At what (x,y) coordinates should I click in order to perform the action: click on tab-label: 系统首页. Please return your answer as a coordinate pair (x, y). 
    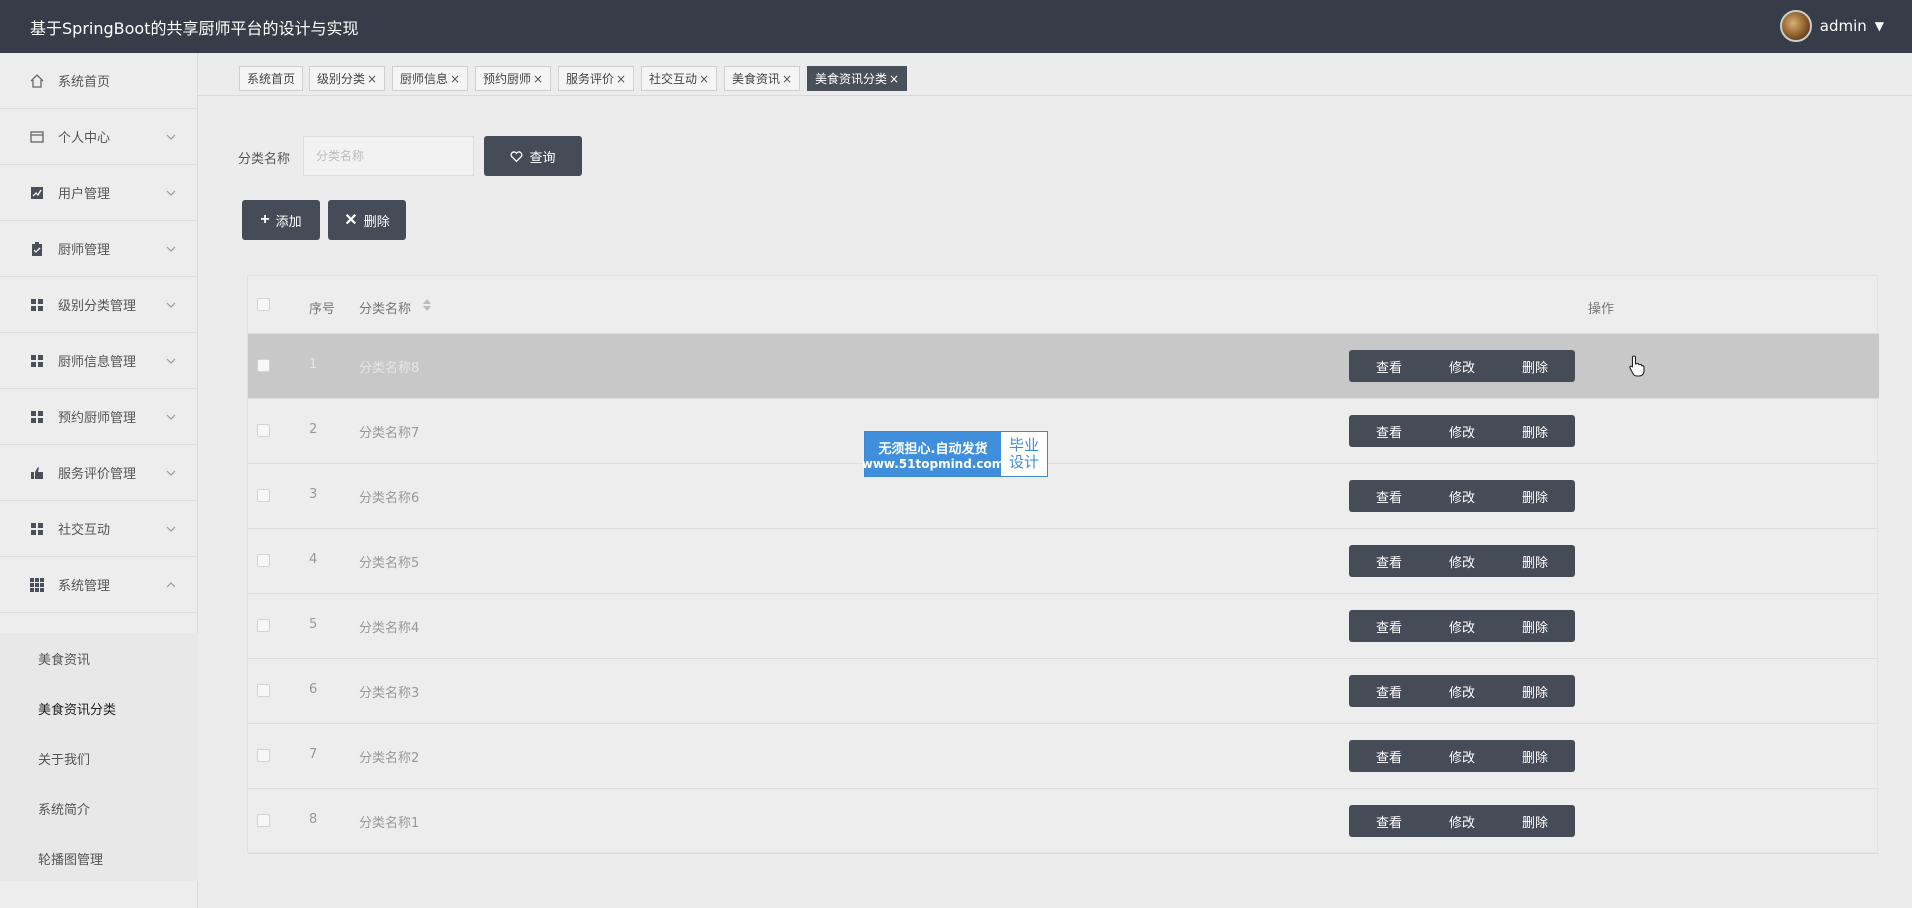
    Looking at the image, I should click on (271, 79).